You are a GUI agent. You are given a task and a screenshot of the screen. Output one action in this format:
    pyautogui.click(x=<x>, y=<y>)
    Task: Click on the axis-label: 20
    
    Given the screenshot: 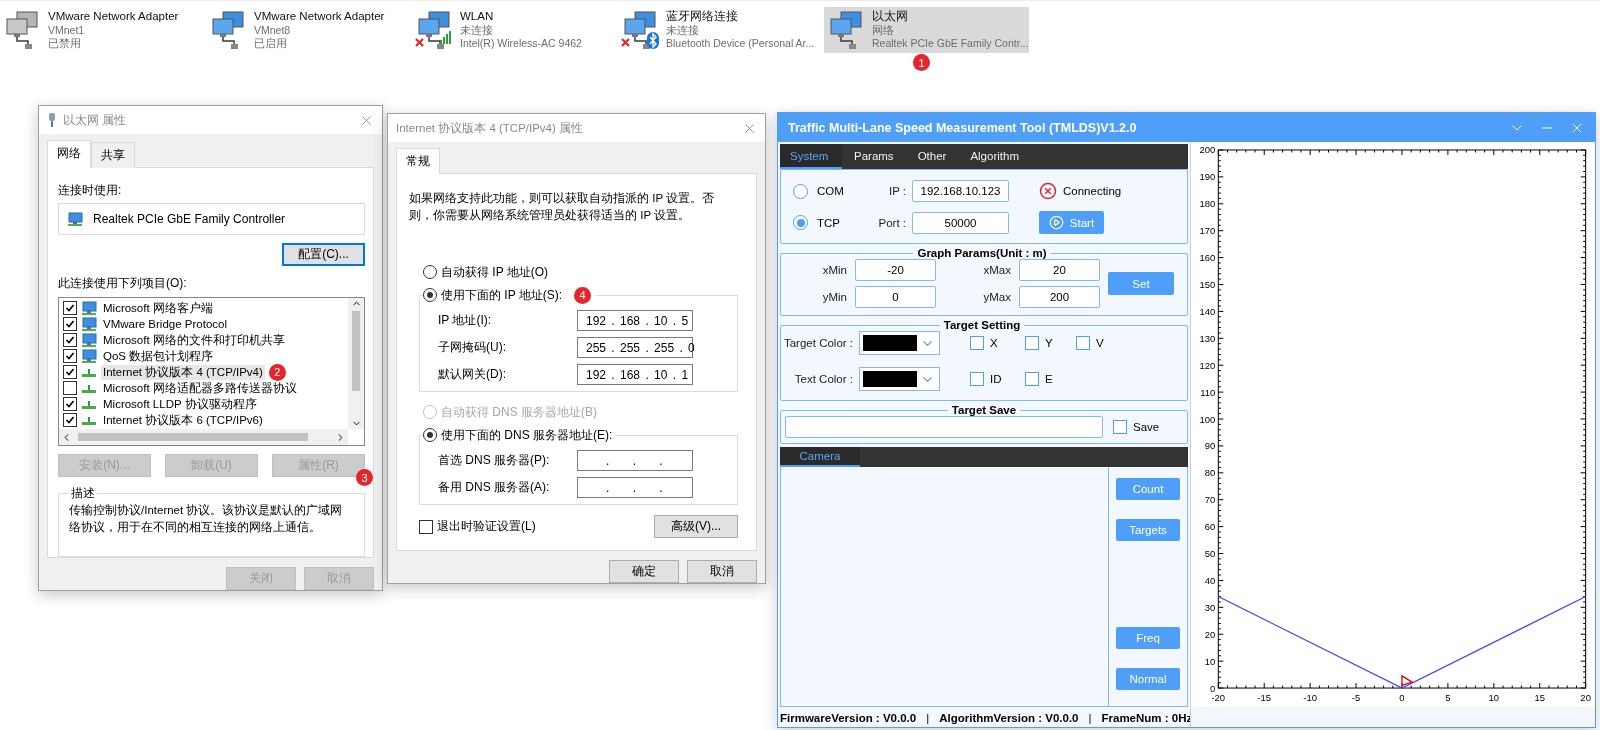 What is the action you would take?
    pyautogui.click(x=1585, y=697)
    